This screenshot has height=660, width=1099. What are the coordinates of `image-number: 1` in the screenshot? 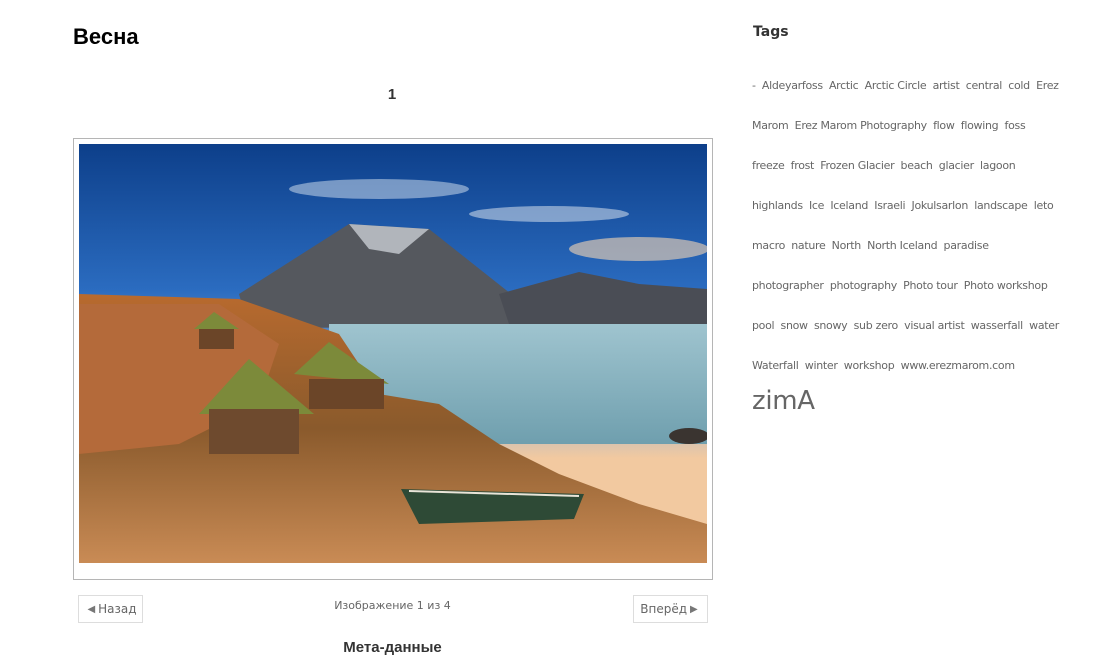 It's located at (392, 94).